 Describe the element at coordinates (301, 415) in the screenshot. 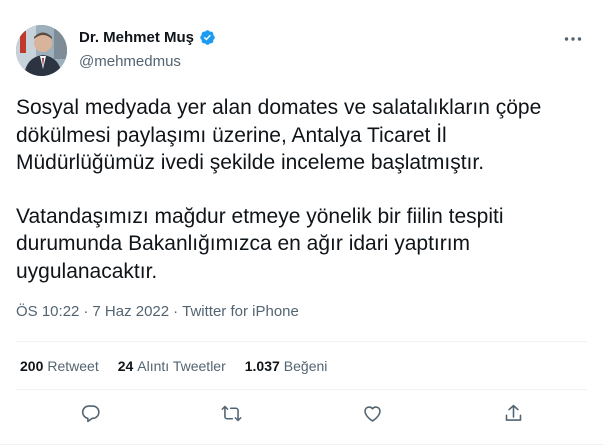

I see `tweet-actions` at that location.